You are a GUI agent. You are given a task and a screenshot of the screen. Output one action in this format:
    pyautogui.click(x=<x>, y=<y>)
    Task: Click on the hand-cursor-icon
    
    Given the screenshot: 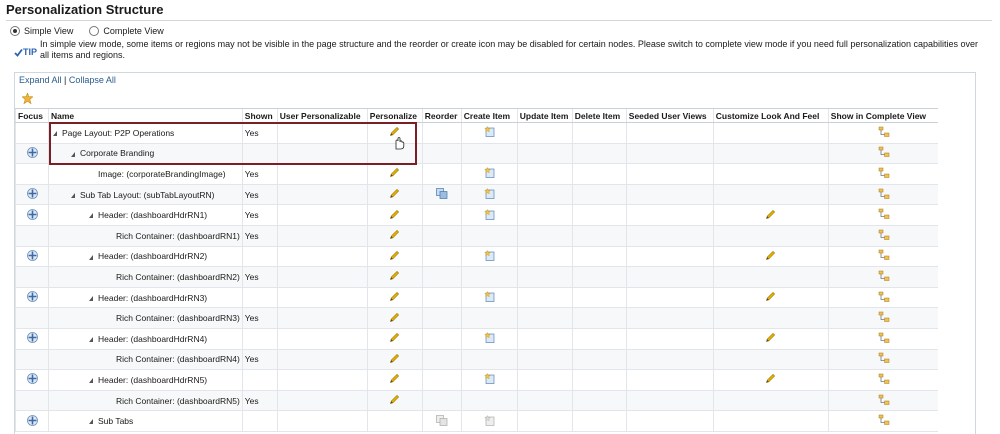 What is the action you would take?
    pyautogui.click(x=399, y=146)
    